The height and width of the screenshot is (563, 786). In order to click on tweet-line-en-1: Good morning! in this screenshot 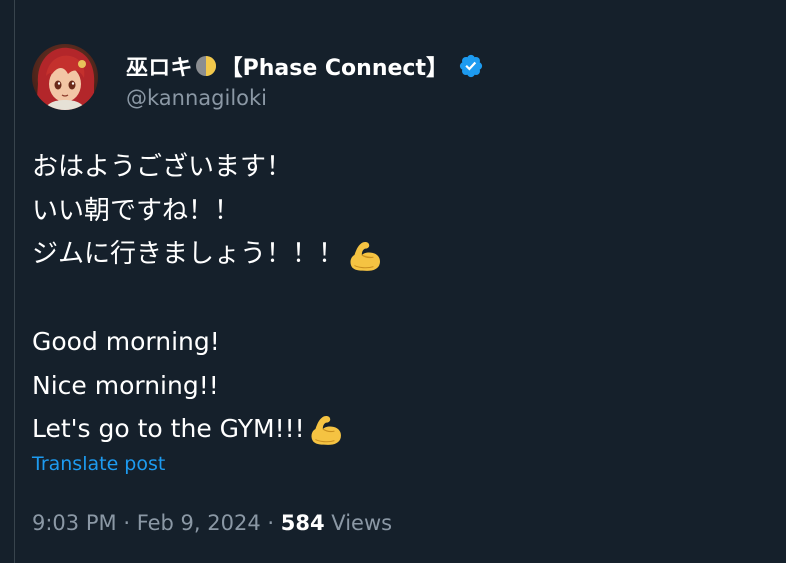, I will do `click(126, 341)`.